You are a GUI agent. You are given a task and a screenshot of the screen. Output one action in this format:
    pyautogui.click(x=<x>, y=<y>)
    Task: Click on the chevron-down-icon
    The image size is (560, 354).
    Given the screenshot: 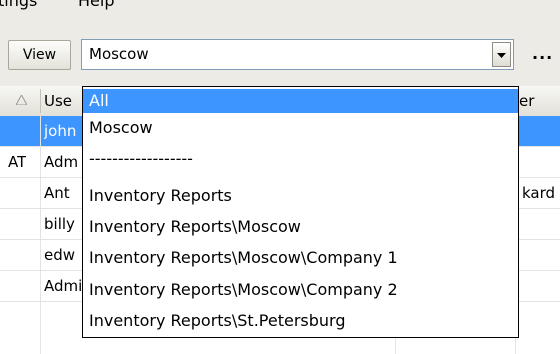 What is the action you would take?
    pyautogui.click(x=501, y=55)
    